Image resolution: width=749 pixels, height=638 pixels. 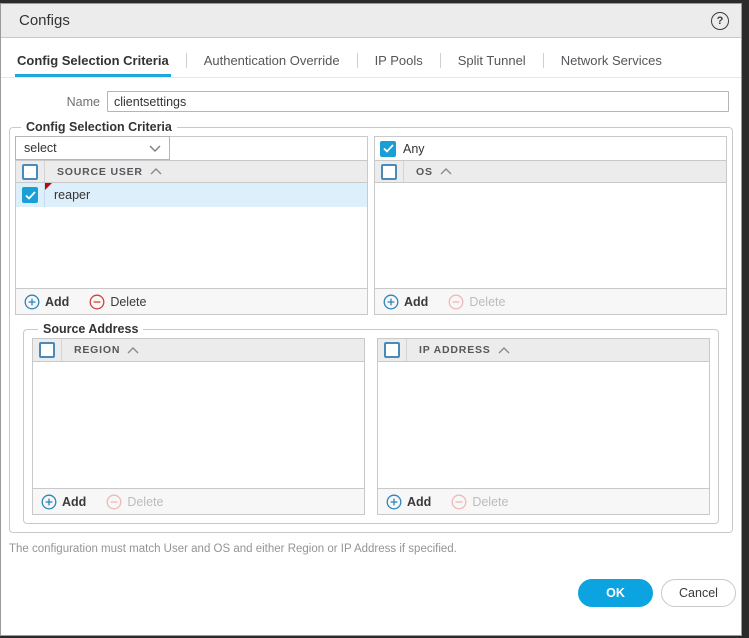 What do you see at coordinates (371, 21) in the screenshot?
I see `dialog-titlebar: Configs ?` at bounding box center [371, 21].